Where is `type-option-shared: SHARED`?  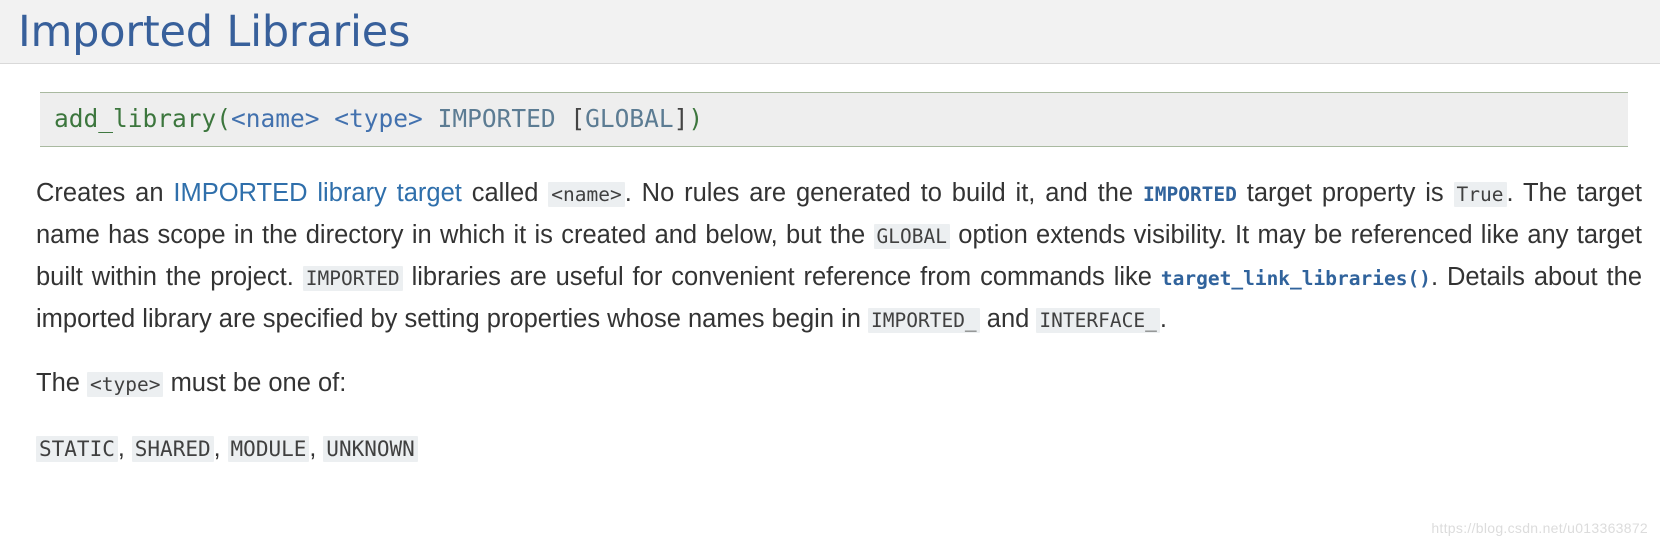
type-option-shared: SHARED is located at coordinates (172, 449).